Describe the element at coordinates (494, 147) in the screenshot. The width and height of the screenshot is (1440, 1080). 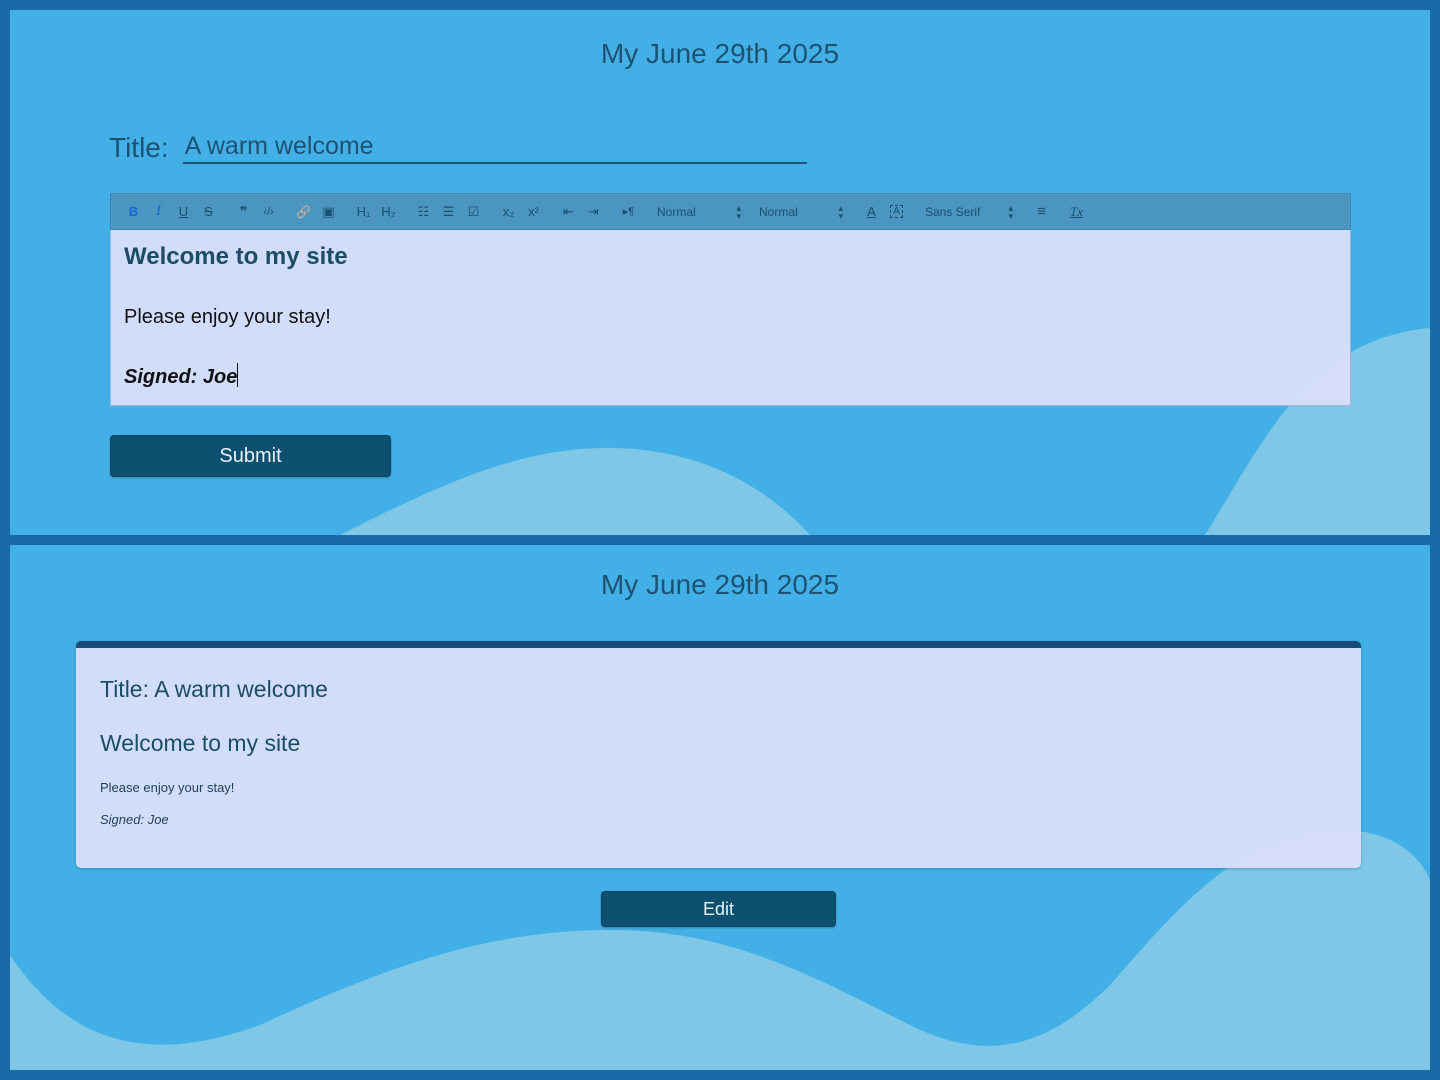
I see `title-input` at that location.